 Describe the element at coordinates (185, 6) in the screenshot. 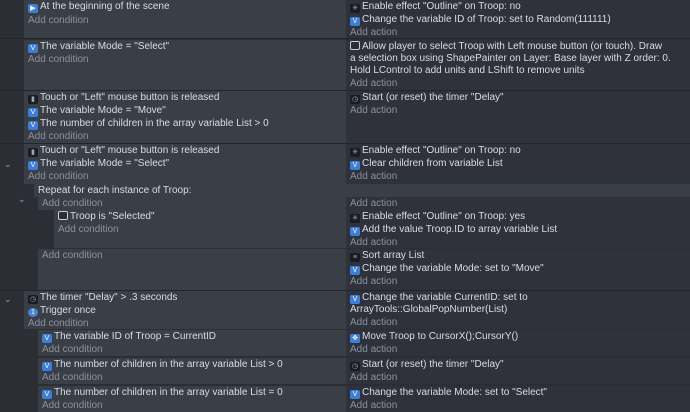

I see `condition-line: ▶ At the beginning of the scene` at that location.